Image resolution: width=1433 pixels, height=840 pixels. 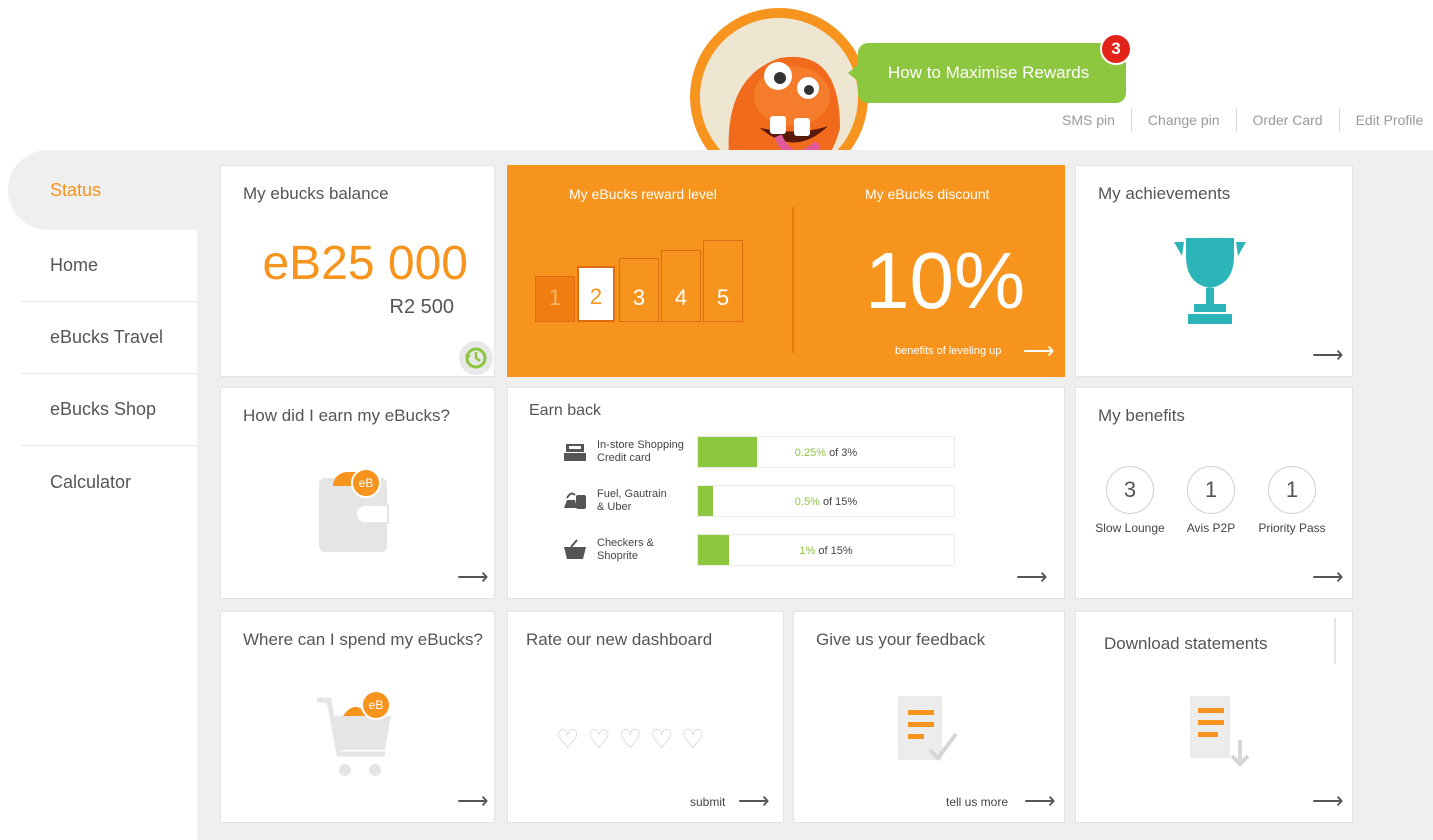 I want to click on rate-title: Rate our new dashboard, so click(x=619, y=639).